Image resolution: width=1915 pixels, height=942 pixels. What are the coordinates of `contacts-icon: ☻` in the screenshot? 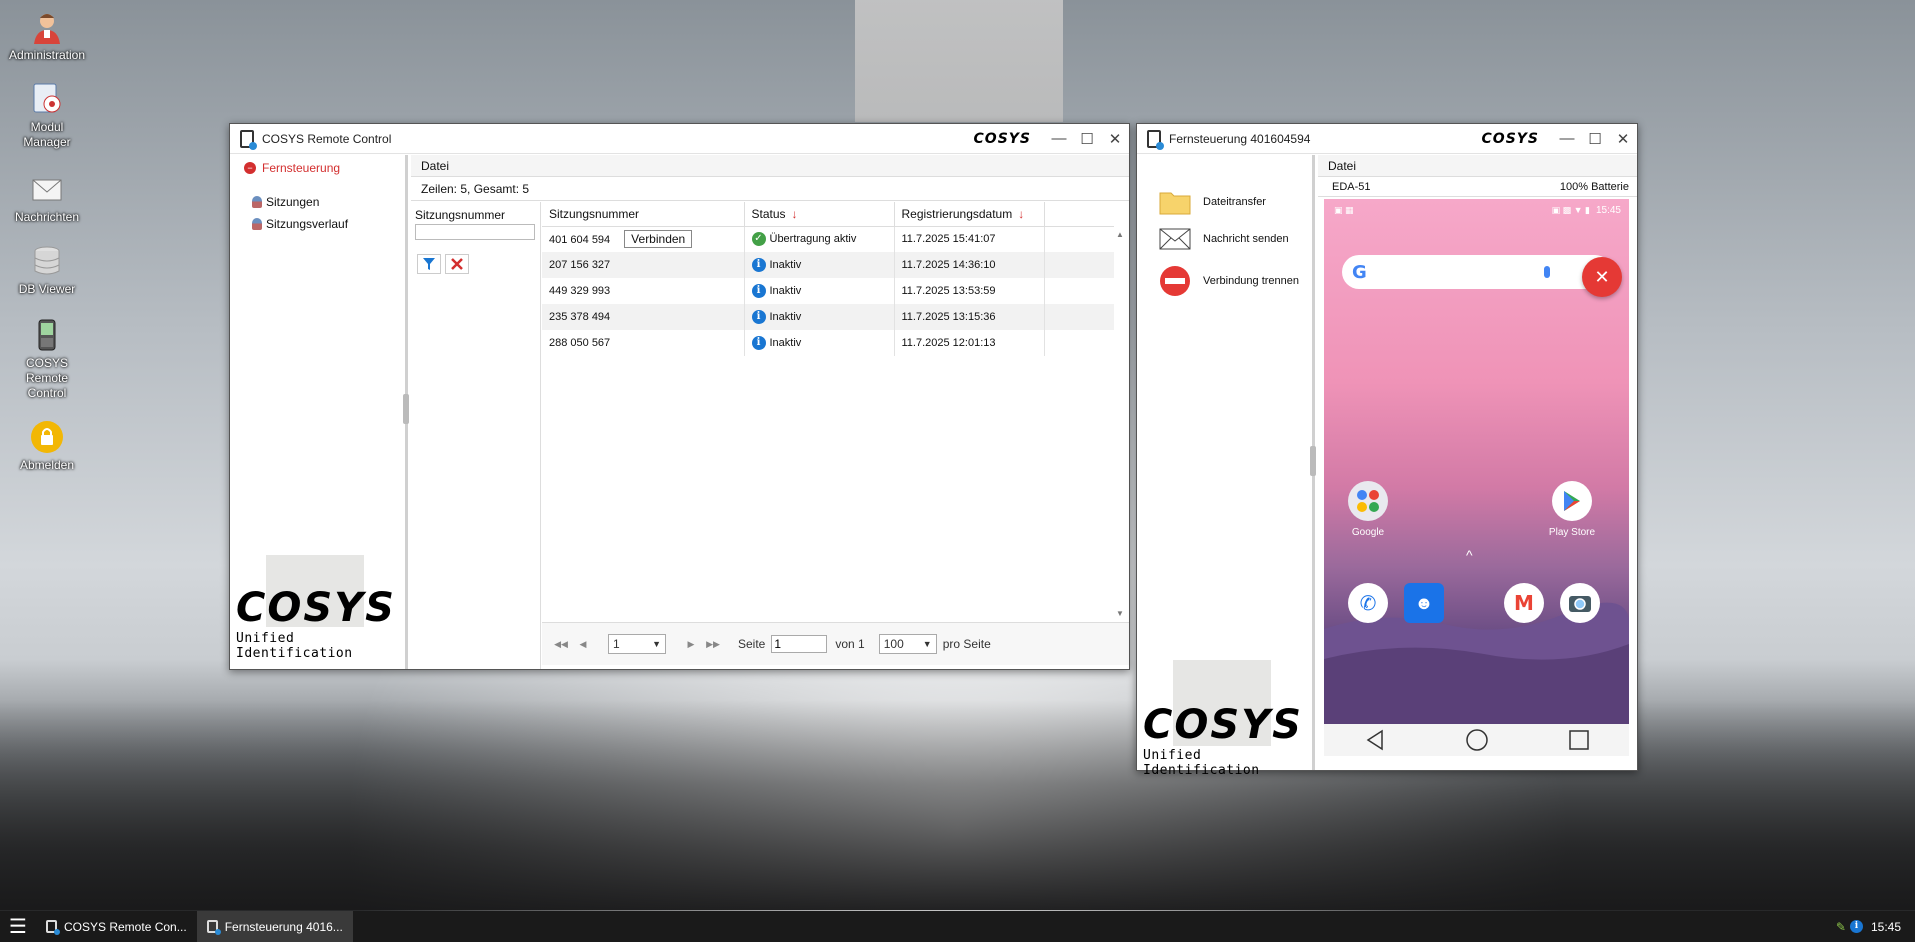 It's located at (1424, 603).